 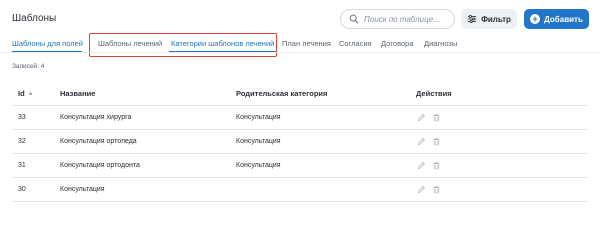 I want to click on cell-name: Консультация хирурга, so click(x=96, y=117).